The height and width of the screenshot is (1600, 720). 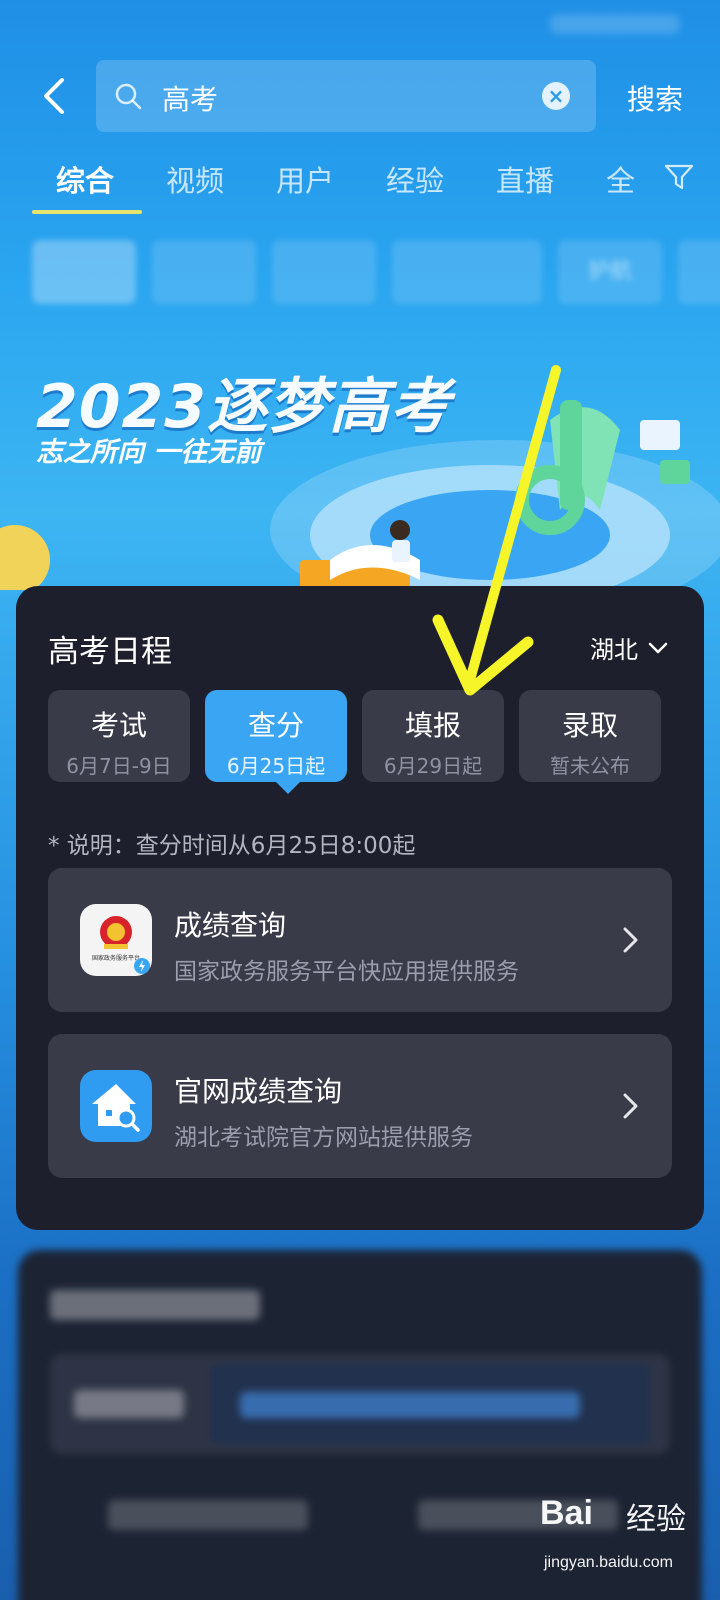 I want to click on stage-application: 填报 6月29日起, so click(x=433, y=736).